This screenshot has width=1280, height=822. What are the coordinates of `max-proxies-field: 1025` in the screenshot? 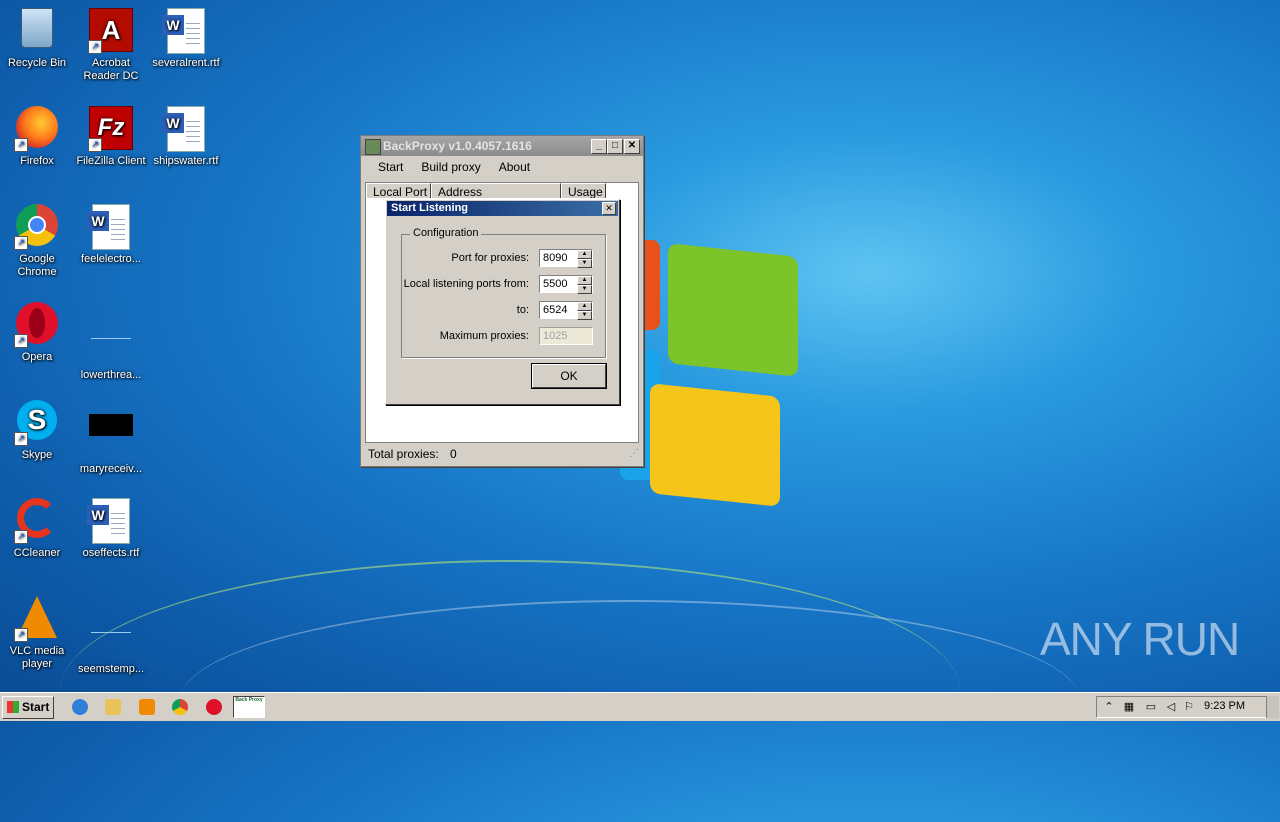 It's located at (566, 336).